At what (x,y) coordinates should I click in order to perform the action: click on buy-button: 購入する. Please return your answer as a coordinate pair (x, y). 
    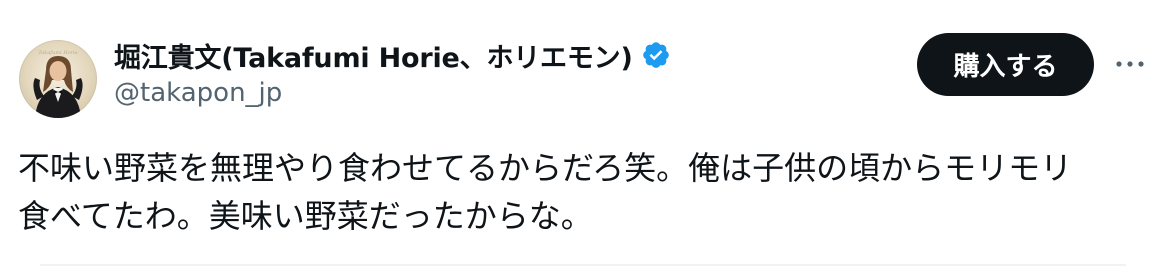
    Looking at the image, I should click on (1005, 64).